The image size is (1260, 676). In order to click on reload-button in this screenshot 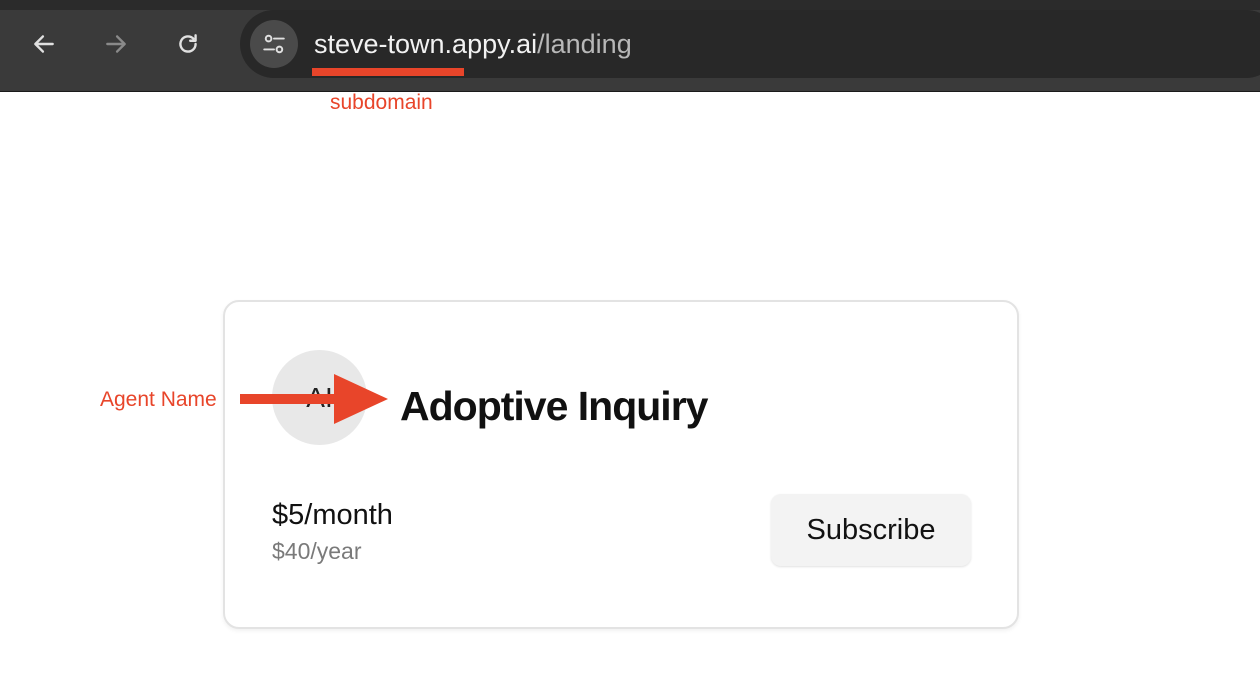, I will do `click(188, 44)`.